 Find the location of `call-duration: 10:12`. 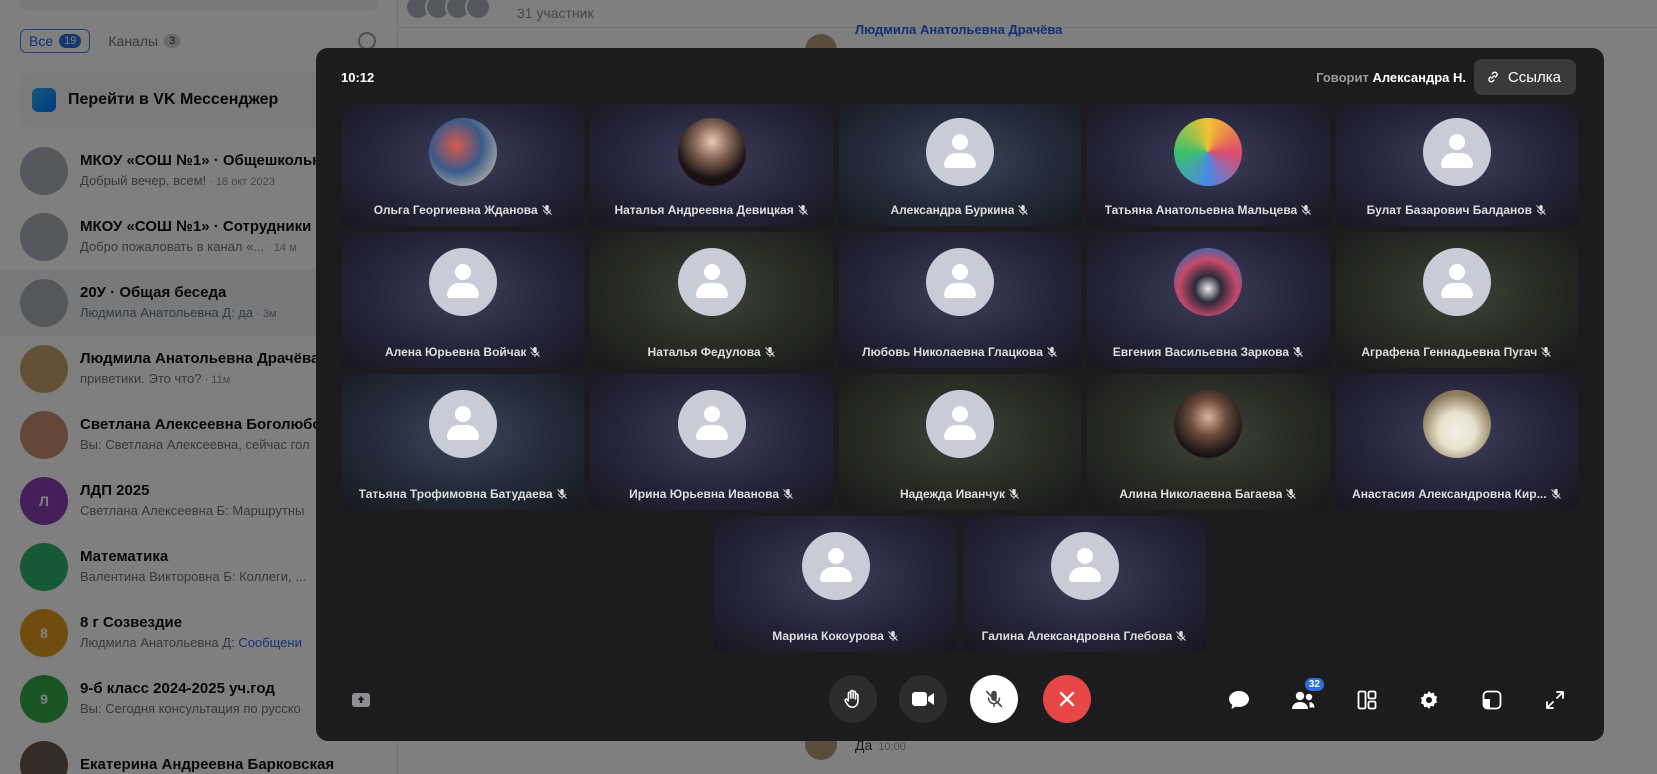

call-duration: 10:12 is located at coordinates (358, 77).